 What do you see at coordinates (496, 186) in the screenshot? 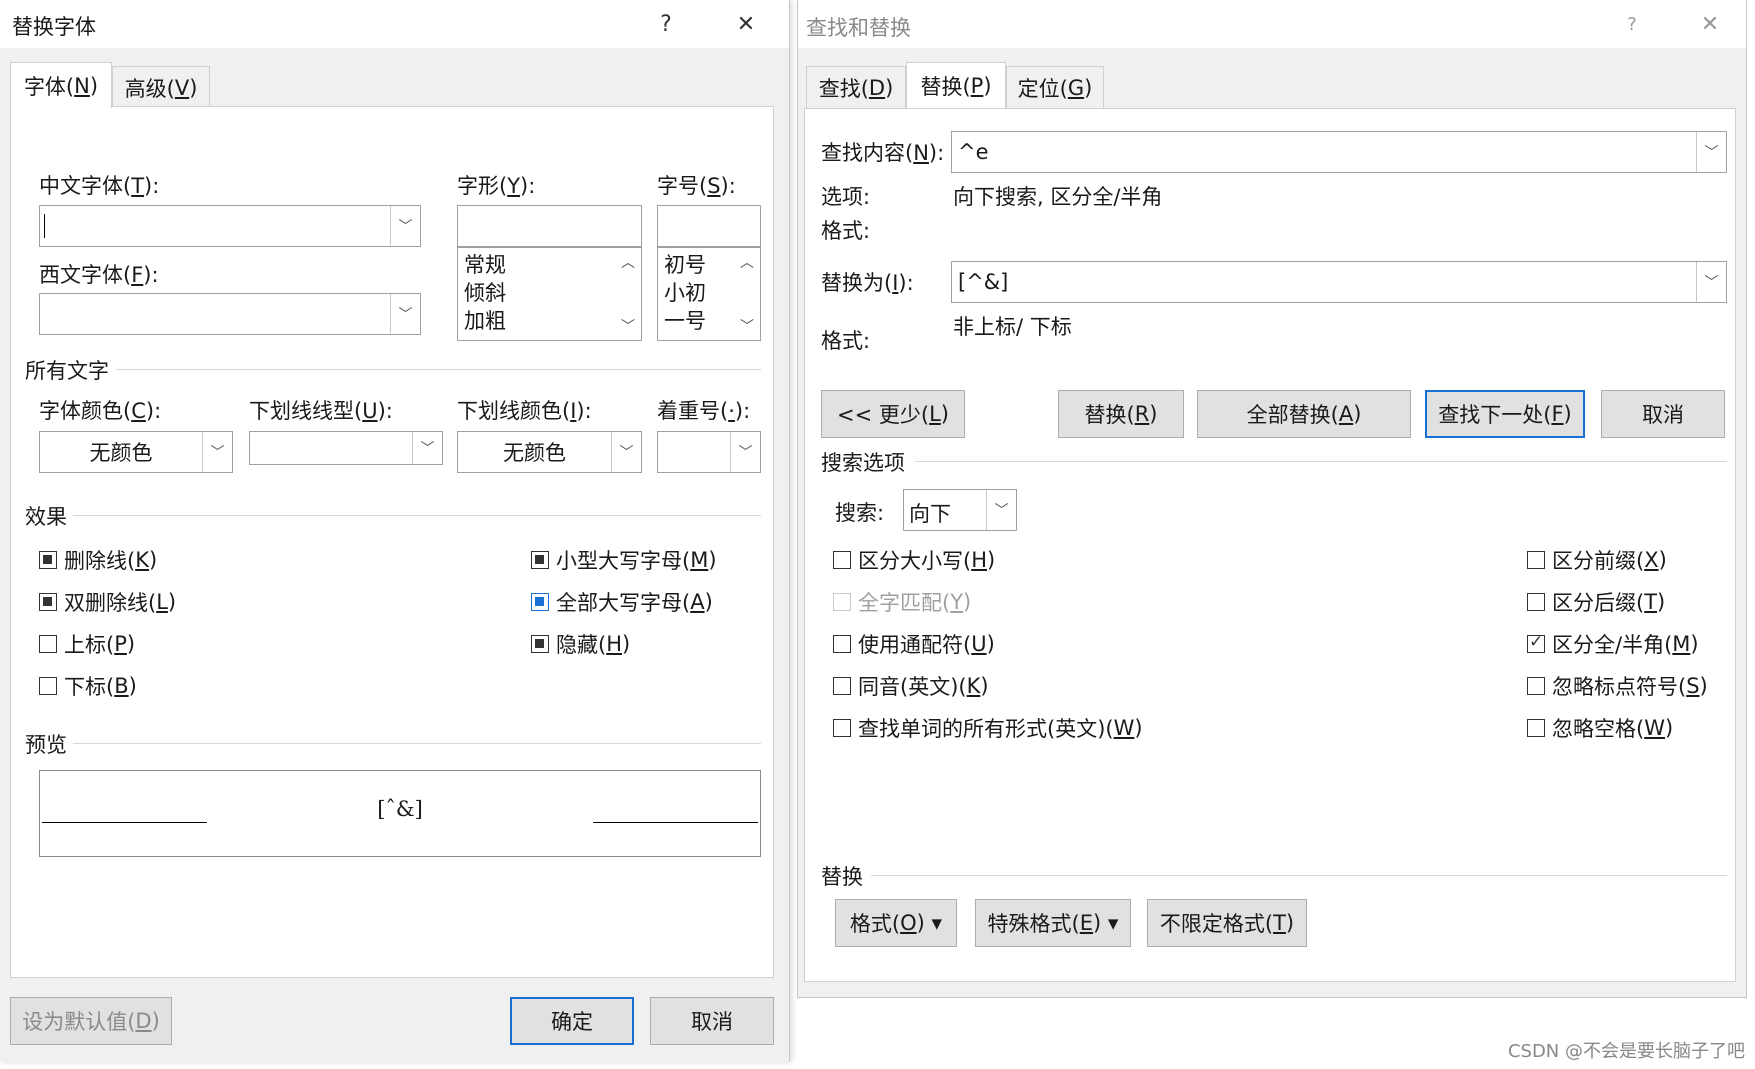
I see `font-style-label: 字形(Y):` at bounding box center [496, 186].